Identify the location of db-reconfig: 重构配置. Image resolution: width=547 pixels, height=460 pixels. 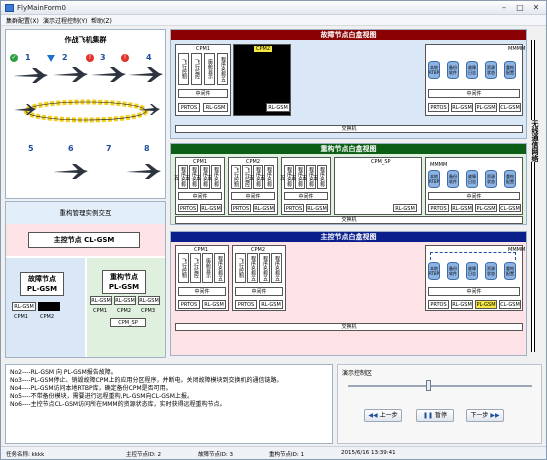
(510, 271).